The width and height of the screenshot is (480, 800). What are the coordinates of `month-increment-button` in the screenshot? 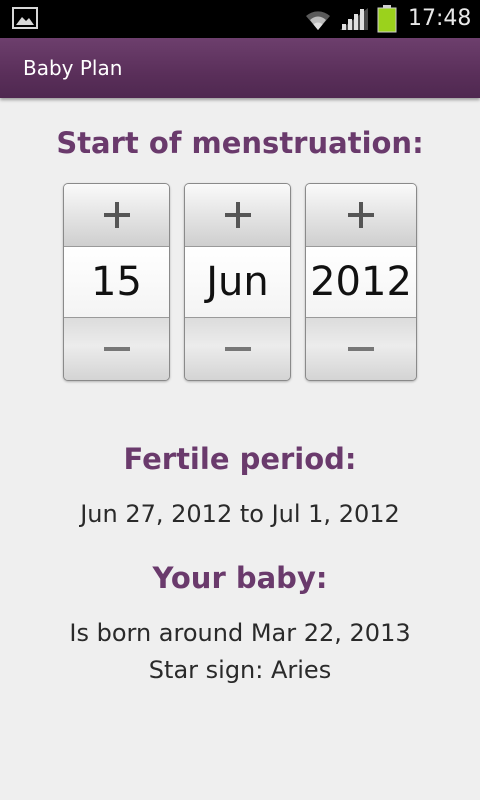 It's located at (237, 215).